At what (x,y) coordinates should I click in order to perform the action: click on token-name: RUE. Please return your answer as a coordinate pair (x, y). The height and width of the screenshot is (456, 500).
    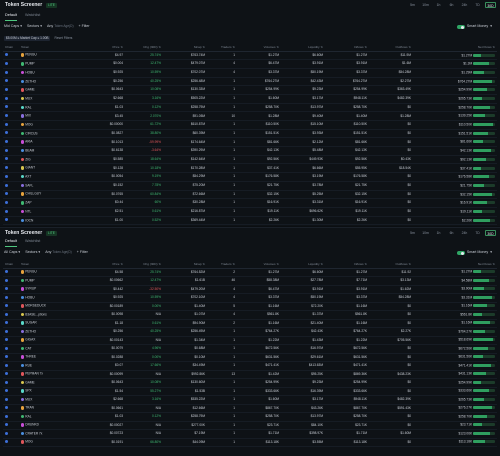
    Looking at the image, I should click on (28, 365).